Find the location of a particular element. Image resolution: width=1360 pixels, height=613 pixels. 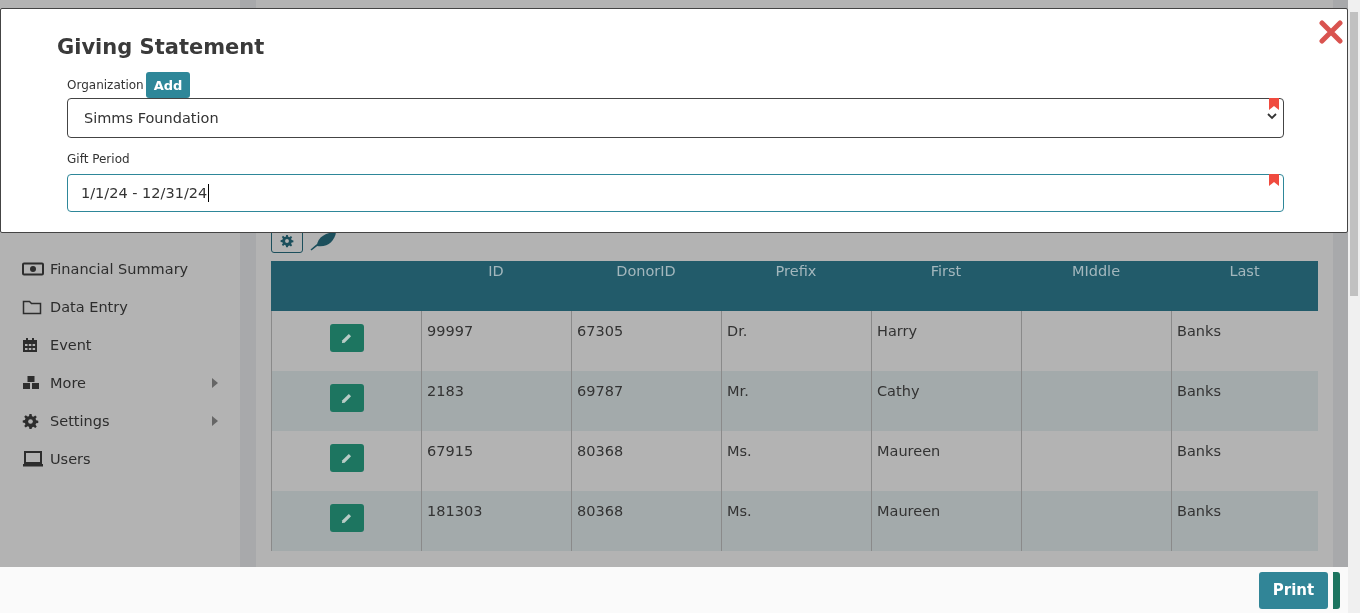

table-cell: 69787 is located at coordinates (600, 391).